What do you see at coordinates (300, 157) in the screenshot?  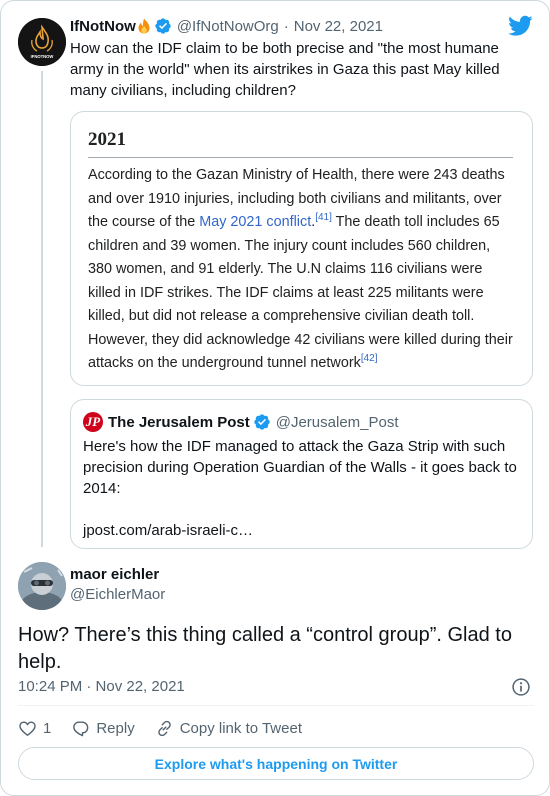 I see `heading-divider` at bounding box center [300, 157].